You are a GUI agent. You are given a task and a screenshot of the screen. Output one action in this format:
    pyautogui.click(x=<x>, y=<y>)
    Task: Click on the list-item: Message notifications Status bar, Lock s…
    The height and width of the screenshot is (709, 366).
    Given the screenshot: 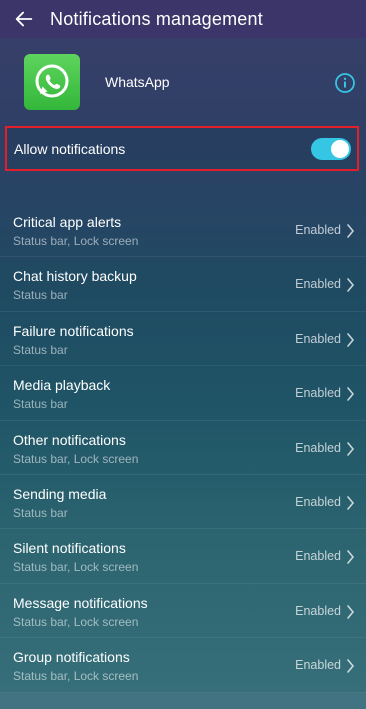 What is the action you would take?
    pyautogui.click(x=183, y=611)
    